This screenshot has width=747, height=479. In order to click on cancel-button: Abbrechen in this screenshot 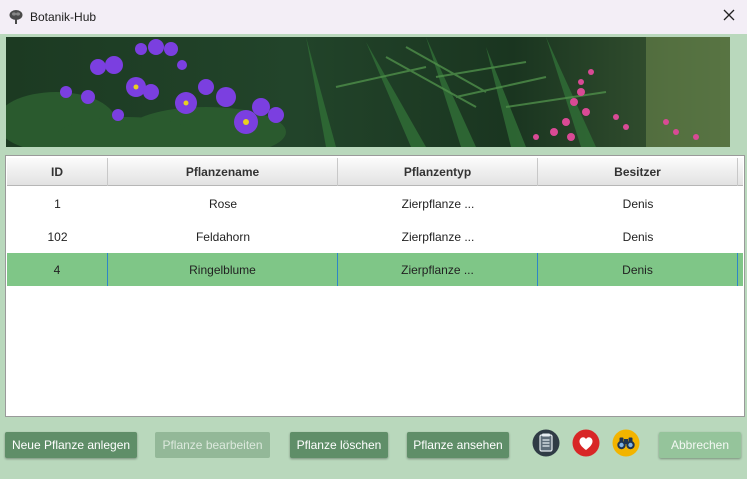, I will do `click(700, 445)`.